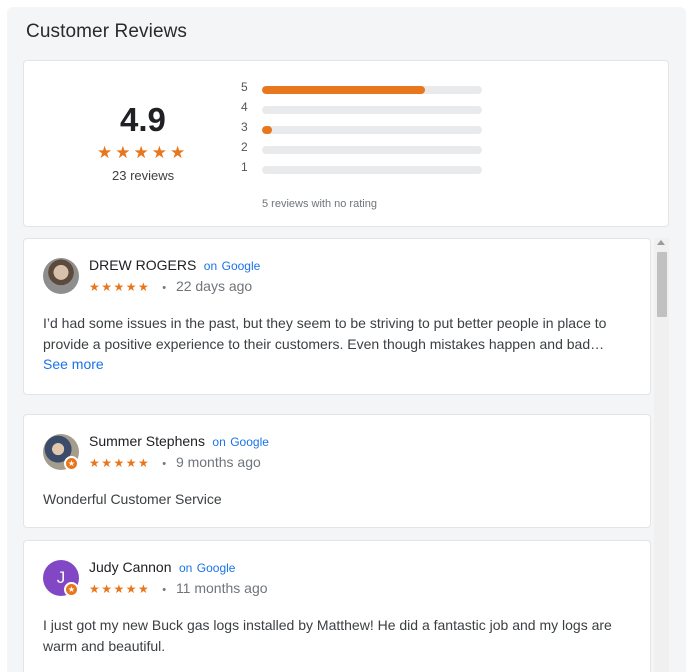 The width and height of the screenshot is (690, 672). I want to click on review-meta: ★★★★★ • 11 months ago, so click(178, 588).